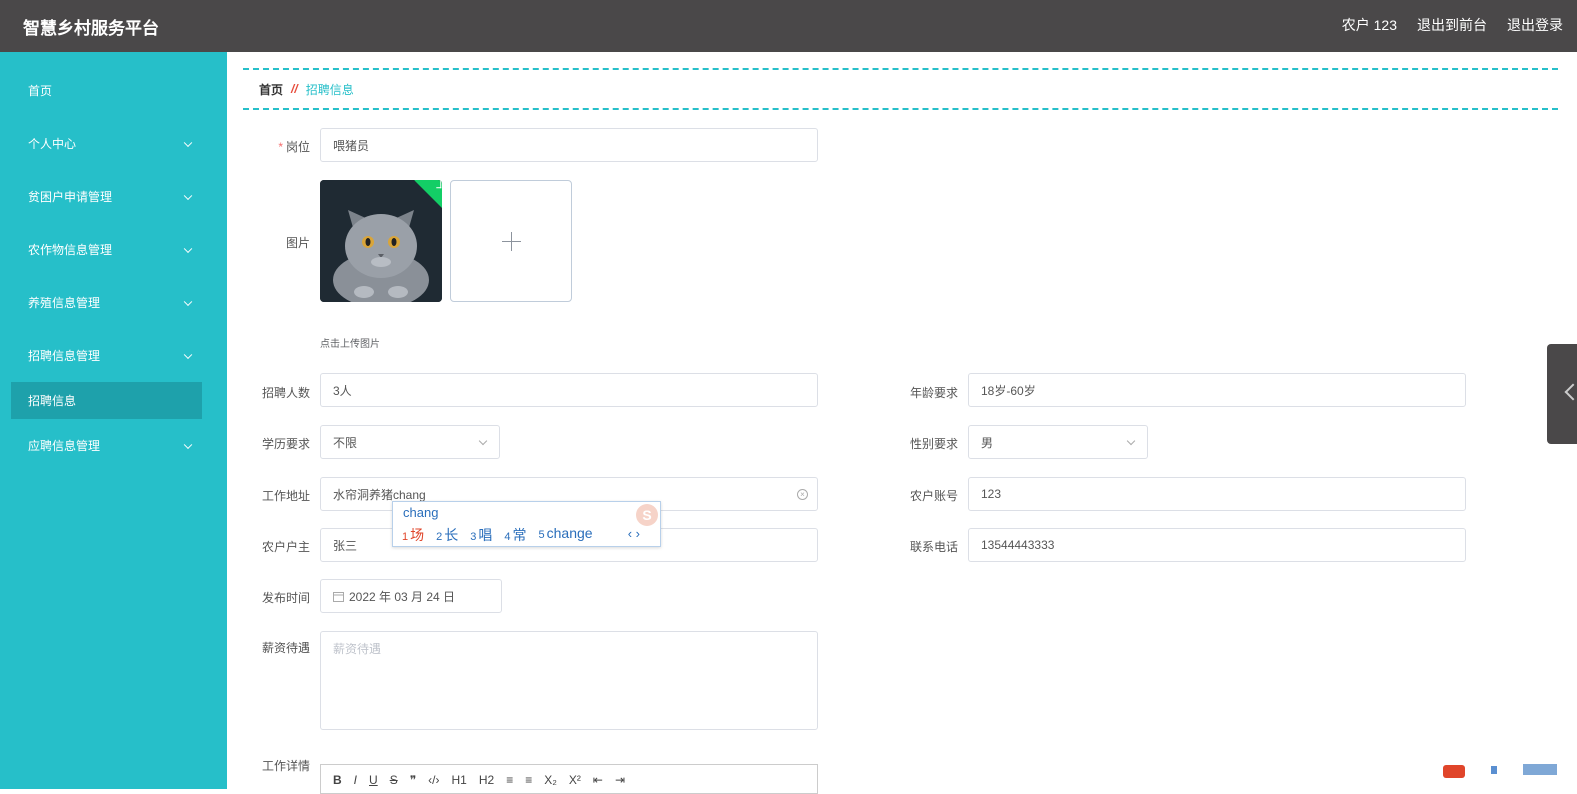 The height and width of the screenshot is (794, 1577). I want to click on outdent-button: ⇤, so click(598, 780).